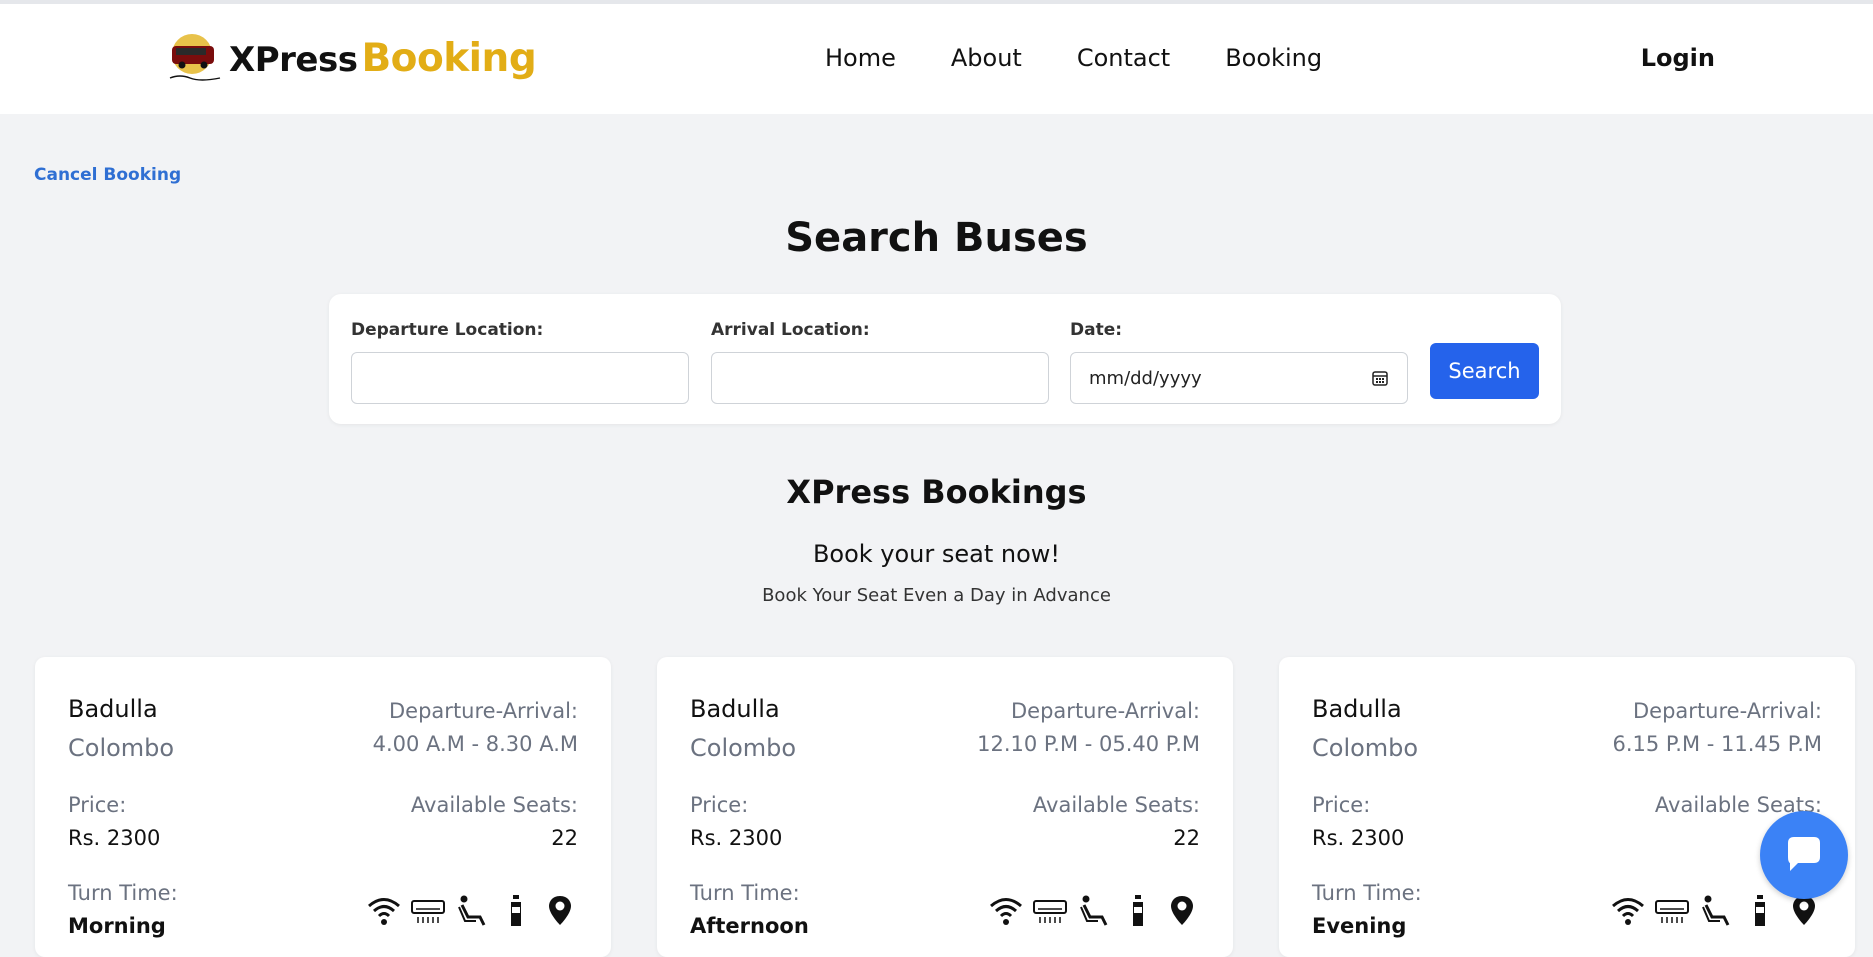 This screenshot has height=957, width=1873. What do you see at coordinates (1359, 926) in the screenshot?
I see `card-turn: Evening` at bounding box center [1359, 926].